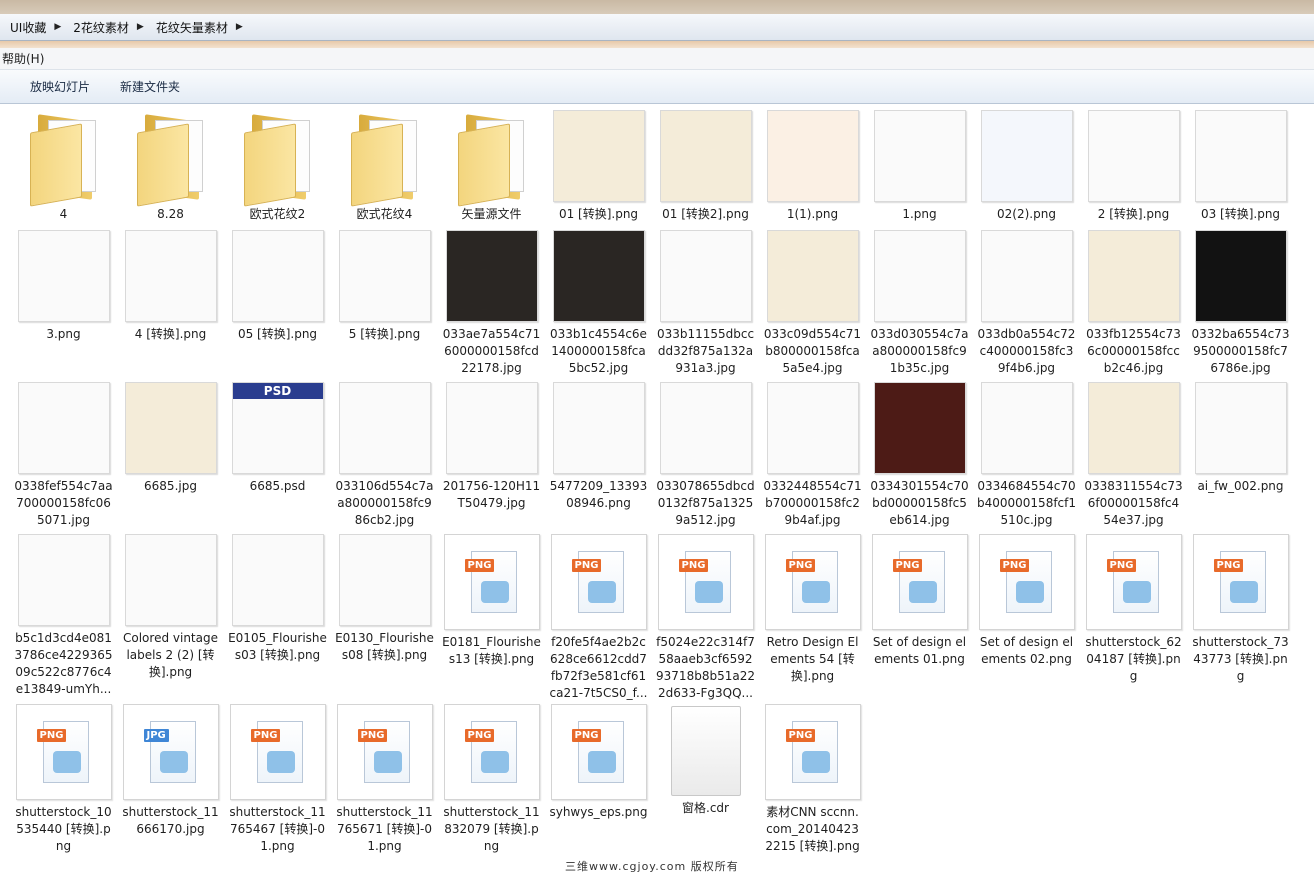 The height and width of the screenshot is (877, 1314). Describe the element at coordinates (919, 166) in the screenshot. I see `file-item: 1.png` at that location.